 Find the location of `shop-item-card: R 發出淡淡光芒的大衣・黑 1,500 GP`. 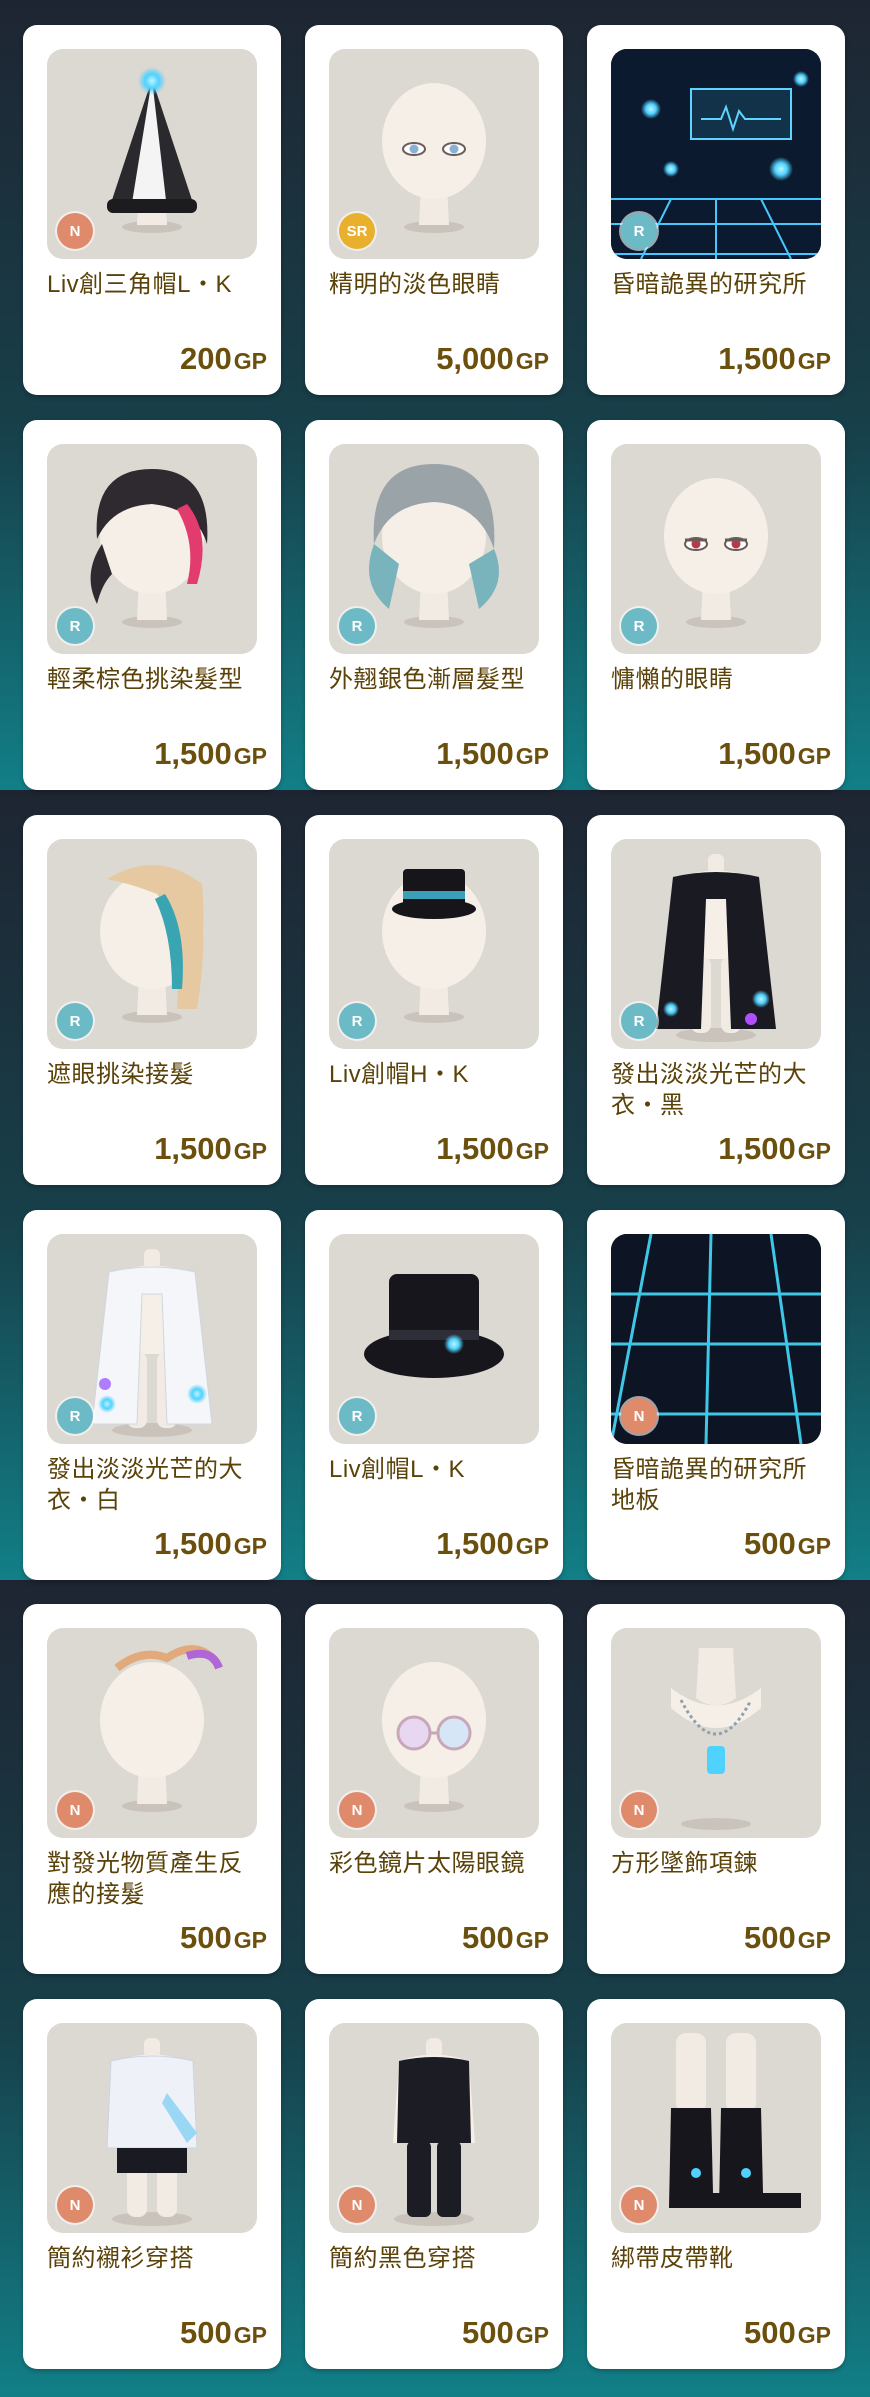

shop-item-card: R 發出淡淡光芒的大衣・黑 1,500 GP is located at coordinates (716, 1000).